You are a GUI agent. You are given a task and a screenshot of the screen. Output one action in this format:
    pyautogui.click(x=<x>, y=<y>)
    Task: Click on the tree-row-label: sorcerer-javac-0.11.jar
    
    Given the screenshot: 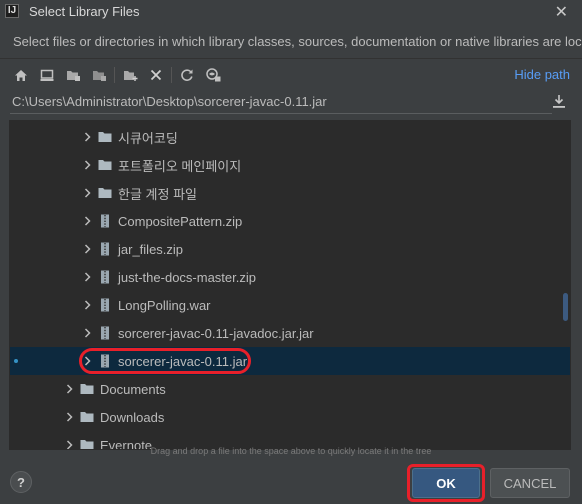 What is the action you would take?
    pyautogui.click(x=183, y=361)
    